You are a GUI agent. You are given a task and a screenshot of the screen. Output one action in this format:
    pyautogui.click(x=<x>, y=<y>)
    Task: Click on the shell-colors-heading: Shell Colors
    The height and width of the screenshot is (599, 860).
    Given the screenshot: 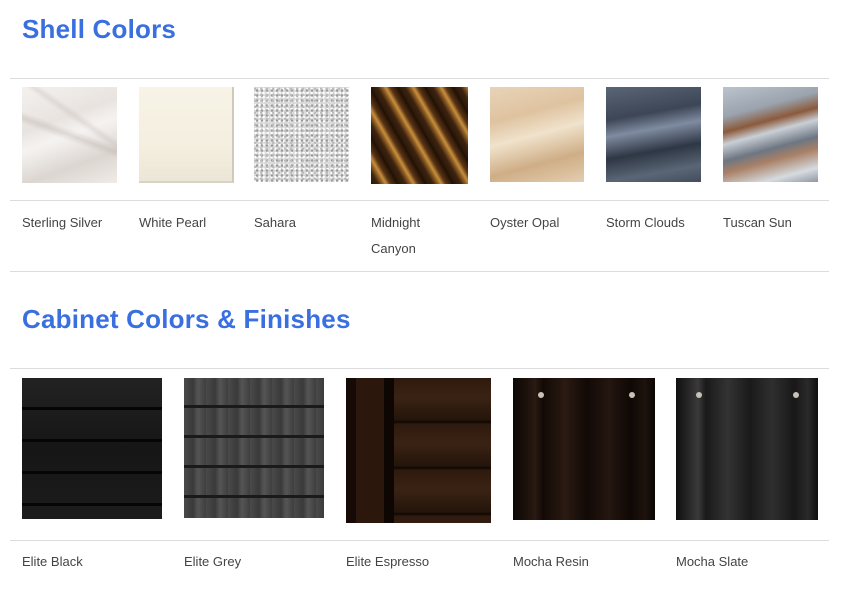 What is the action you would take?
    pyautogui.click(x=99, y=29)
    